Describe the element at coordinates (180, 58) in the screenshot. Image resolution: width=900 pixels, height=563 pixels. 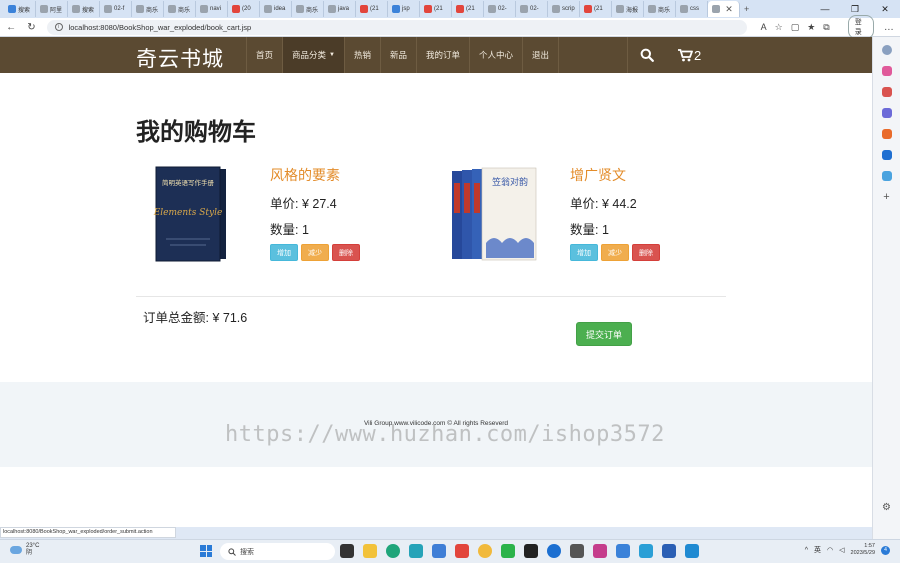
I see `site-brand: 奇云书城` at that location.